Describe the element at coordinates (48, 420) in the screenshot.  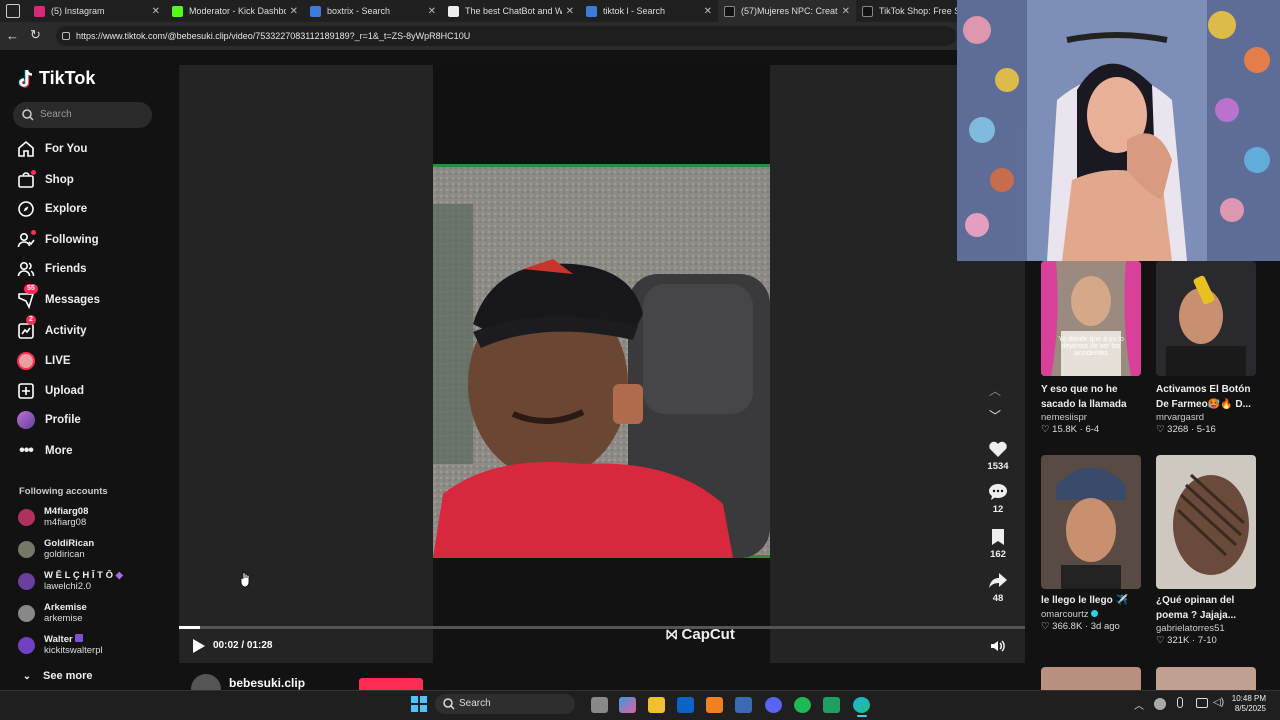
I see `nav-profile: Profile` at that location.